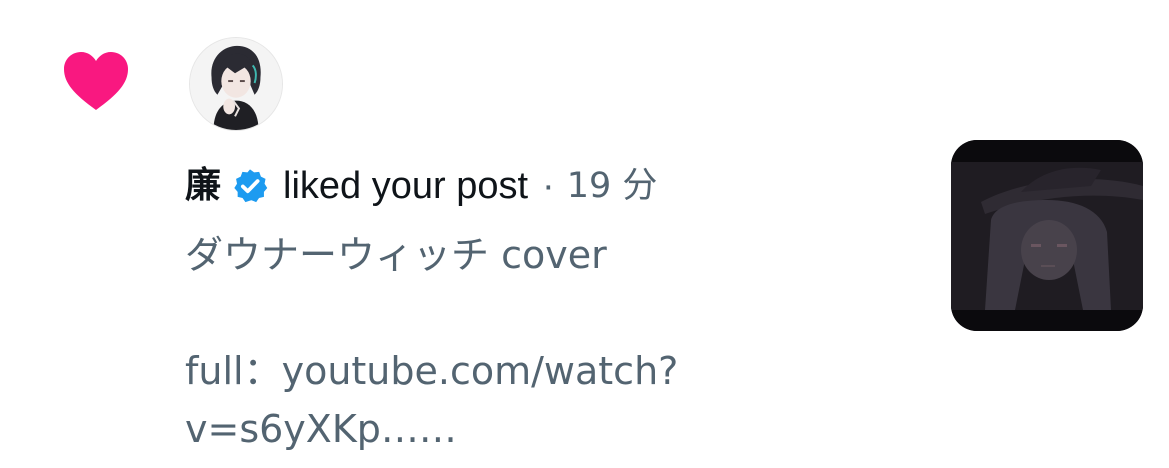  I want to click on action-text: liked your post, so click(406, 186).